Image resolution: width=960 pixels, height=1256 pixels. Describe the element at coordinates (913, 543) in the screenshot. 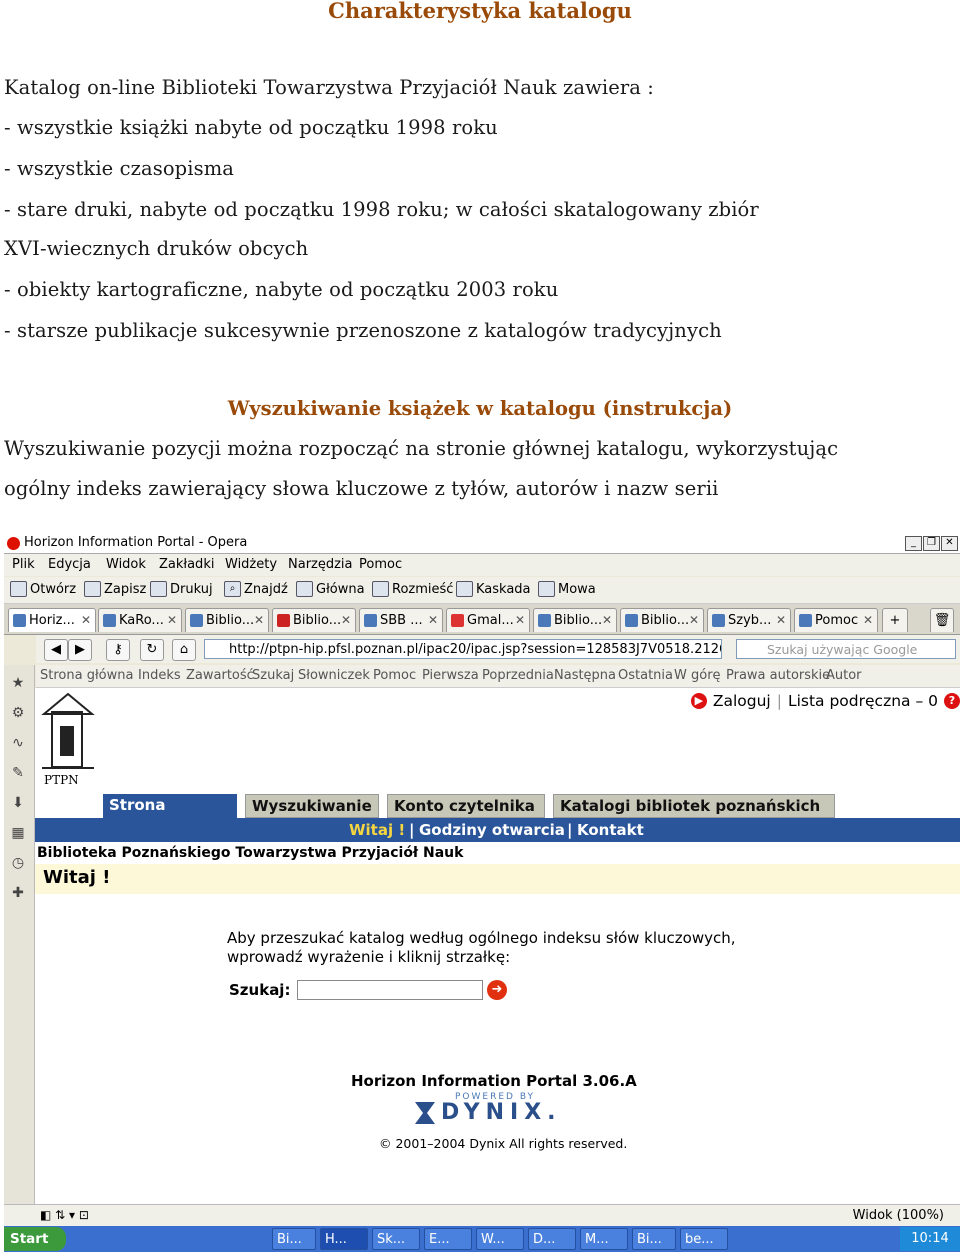

I see `minimize-button: _` at that location.